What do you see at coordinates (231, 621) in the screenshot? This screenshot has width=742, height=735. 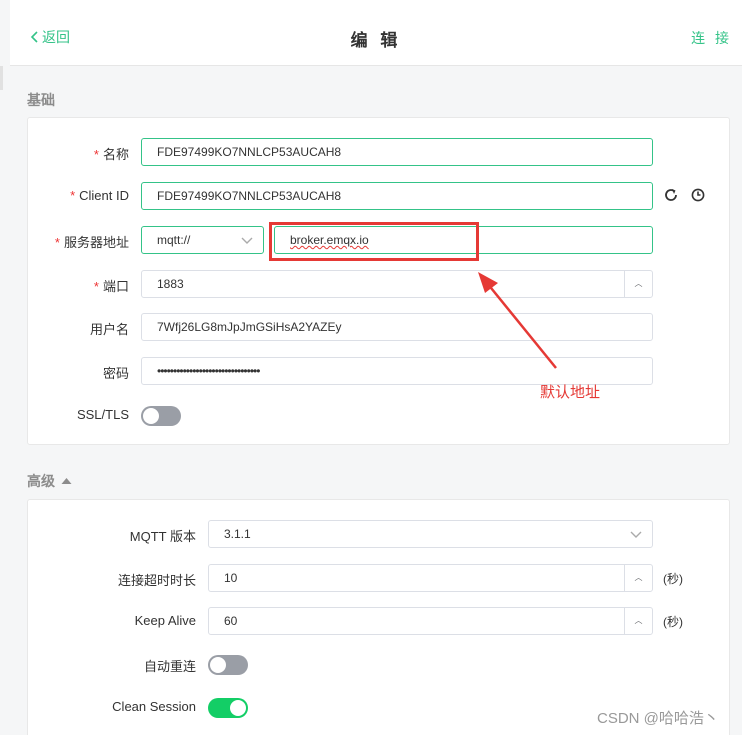 I see `keep-alive-value: 60` at bounding box center [231, 621].